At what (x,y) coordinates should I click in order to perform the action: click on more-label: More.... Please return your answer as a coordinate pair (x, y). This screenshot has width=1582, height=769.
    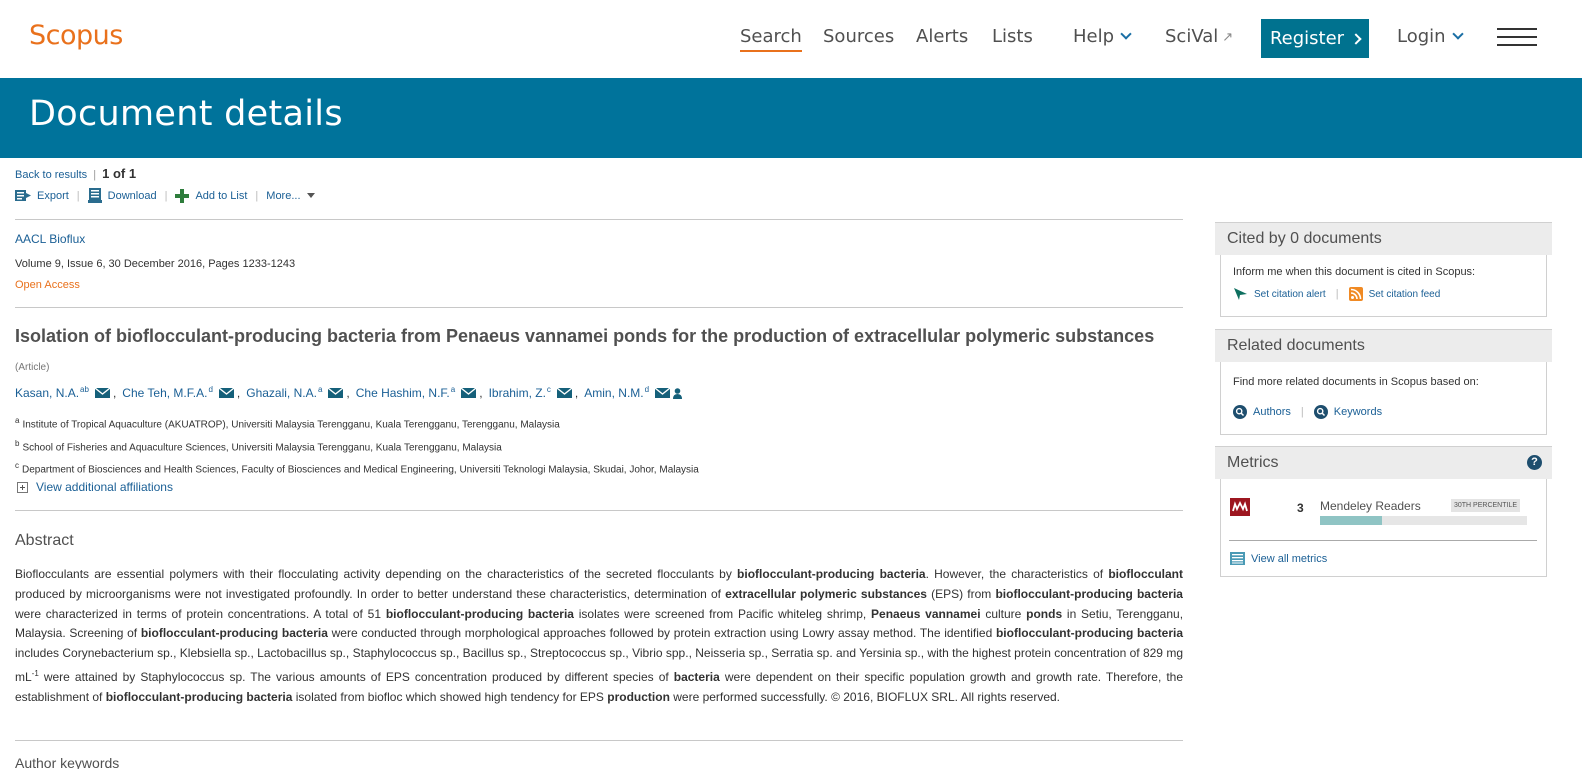
    Looking at the image, I should click on (283, 195).